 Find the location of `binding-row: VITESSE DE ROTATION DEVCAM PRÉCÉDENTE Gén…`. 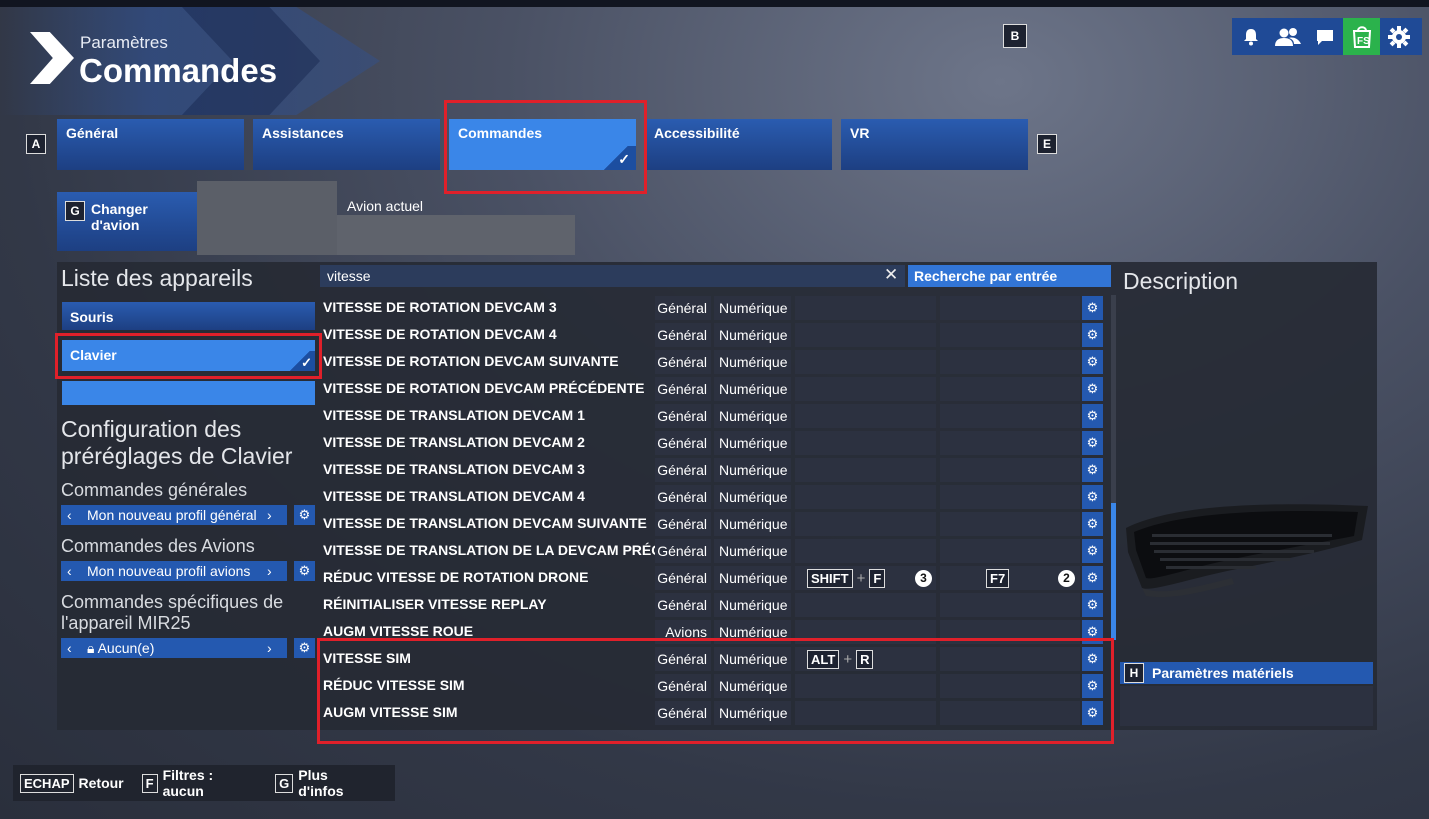

binding-row: VITESSE DE ROTATION DEVCAM PRÉCÉDENTE Gén… is located at coordinates (712, 389).